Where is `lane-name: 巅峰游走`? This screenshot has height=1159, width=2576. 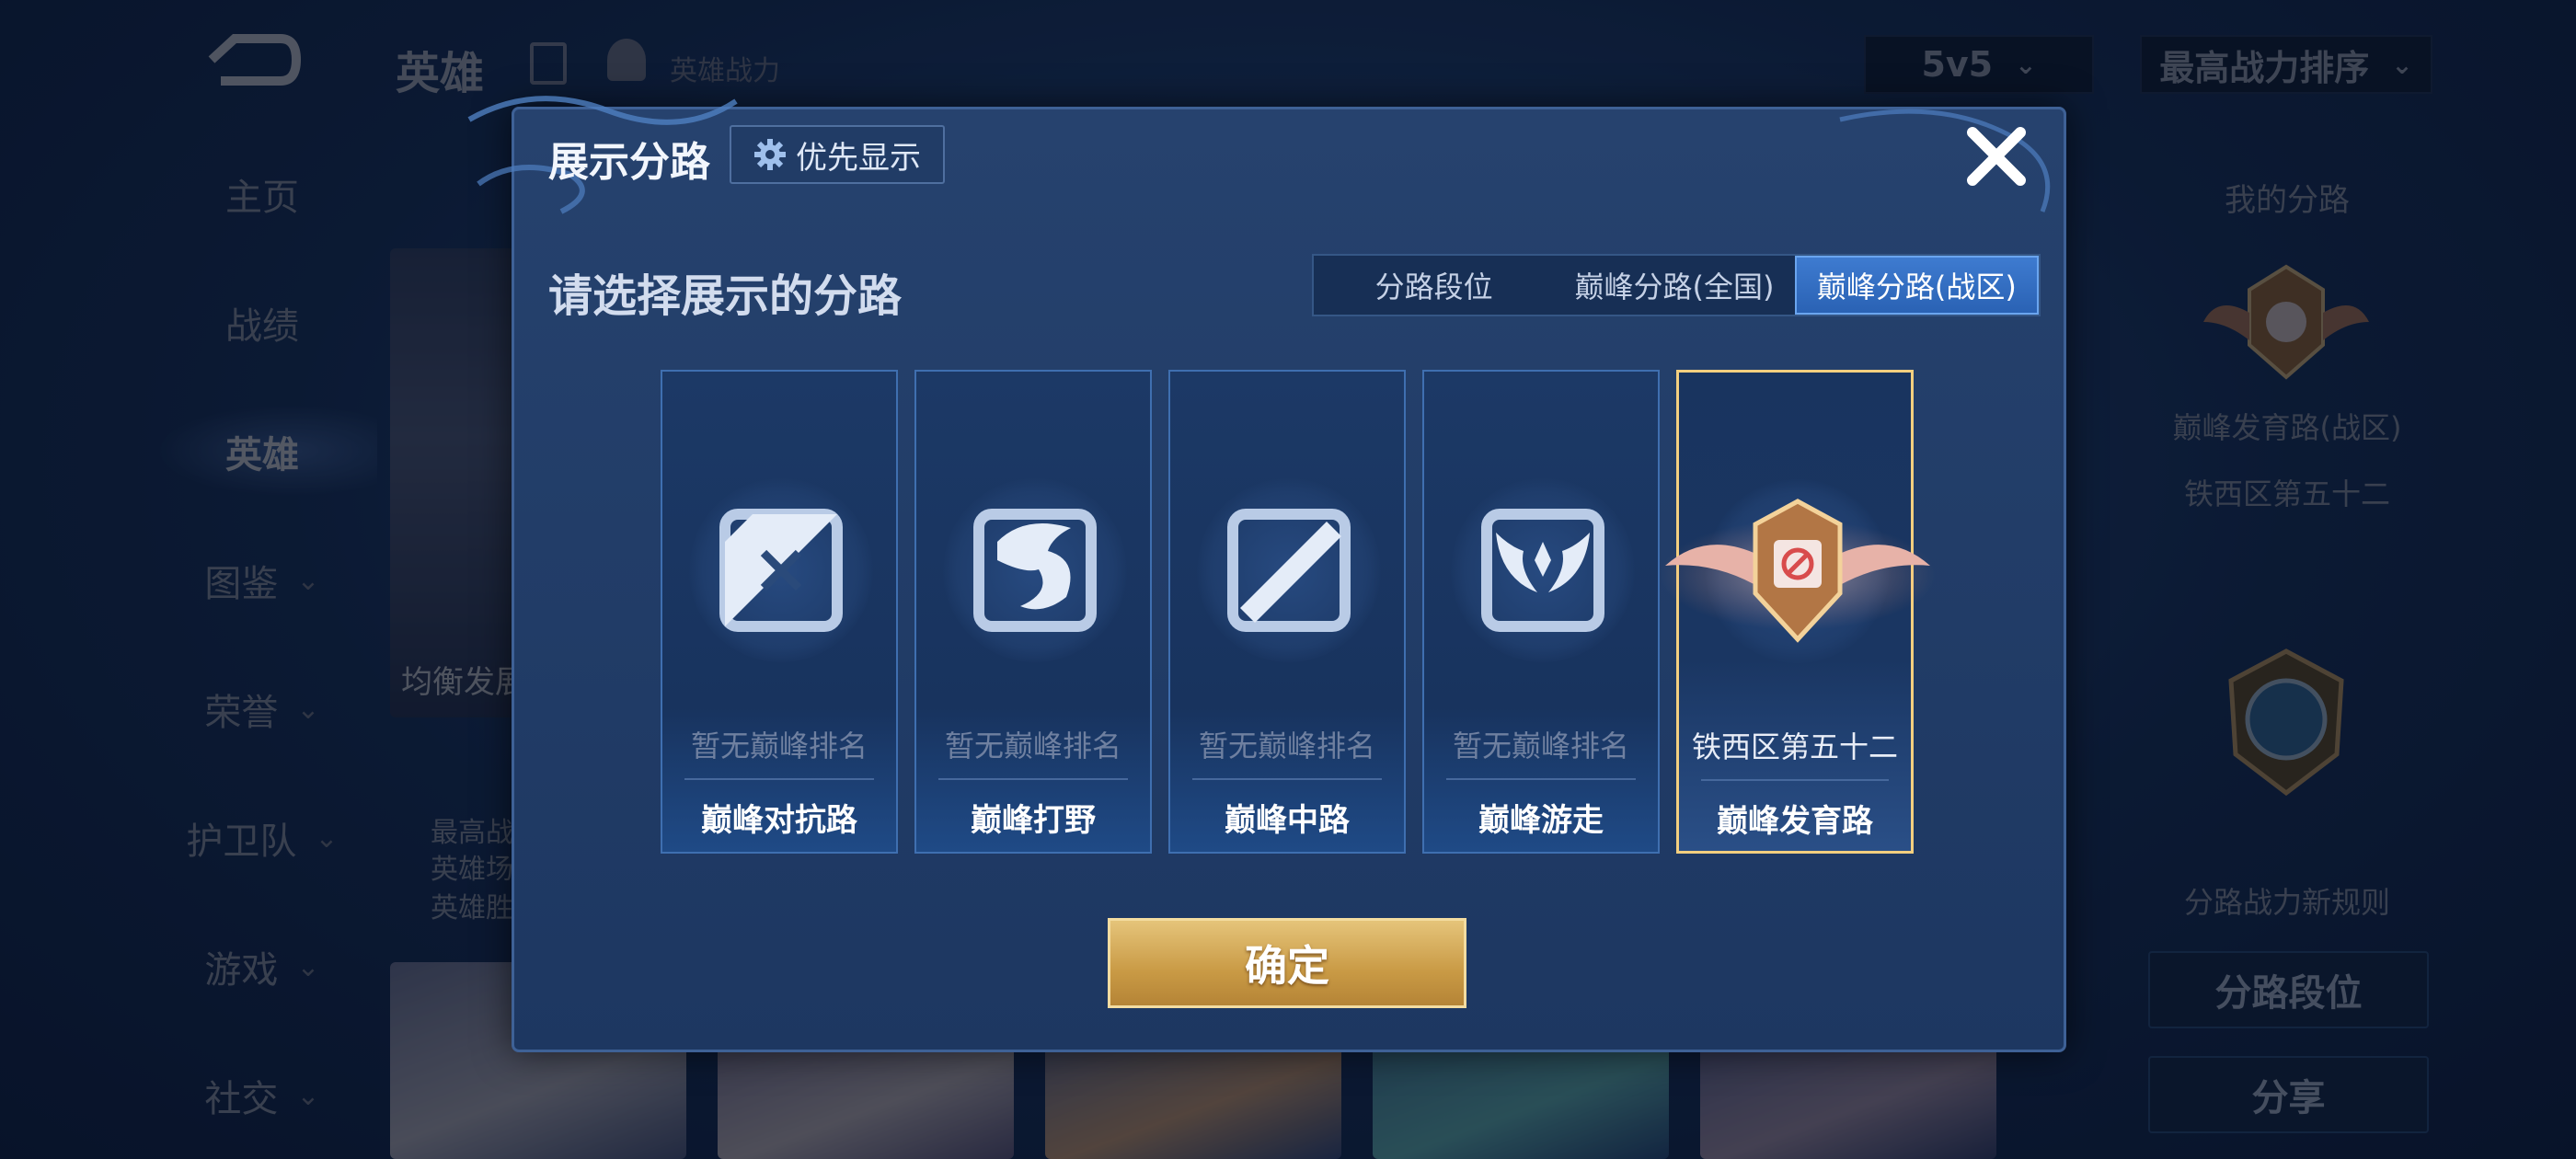
lane-name: 巅峰游走 is located at coordinates (1541, 820).